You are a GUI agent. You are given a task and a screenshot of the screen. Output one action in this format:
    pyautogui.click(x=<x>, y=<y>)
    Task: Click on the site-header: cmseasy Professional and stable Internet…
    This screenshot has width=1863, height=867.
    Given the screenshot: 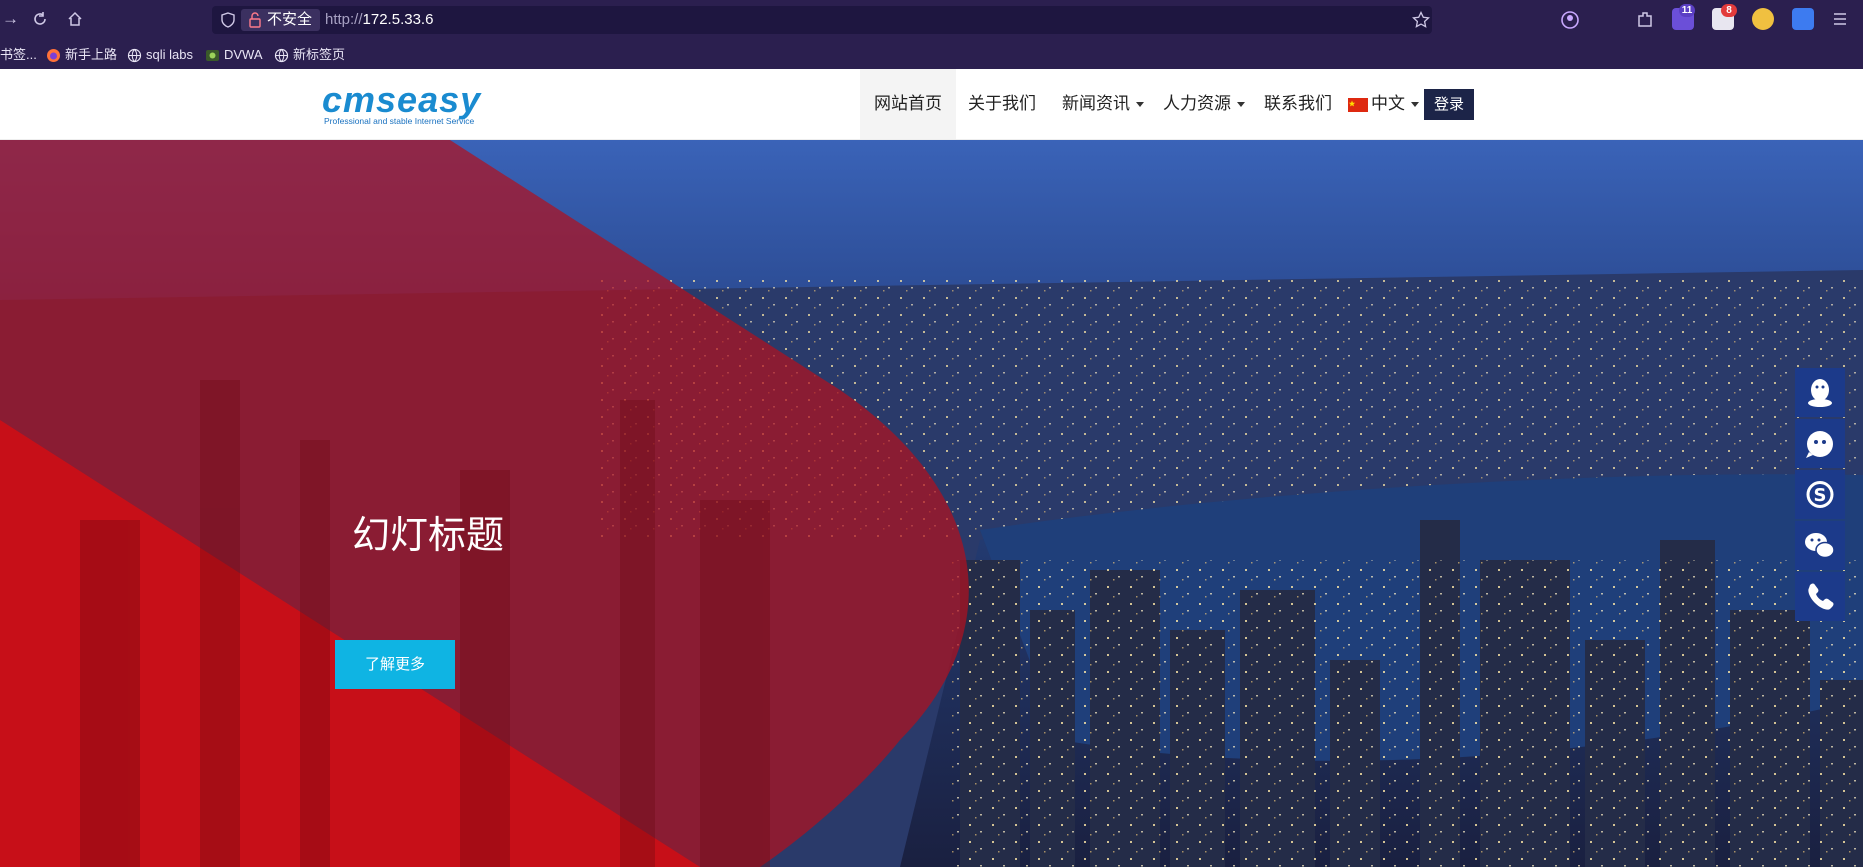 What is the action you would take?
    pyautogui.click(x=931, y=104)
    